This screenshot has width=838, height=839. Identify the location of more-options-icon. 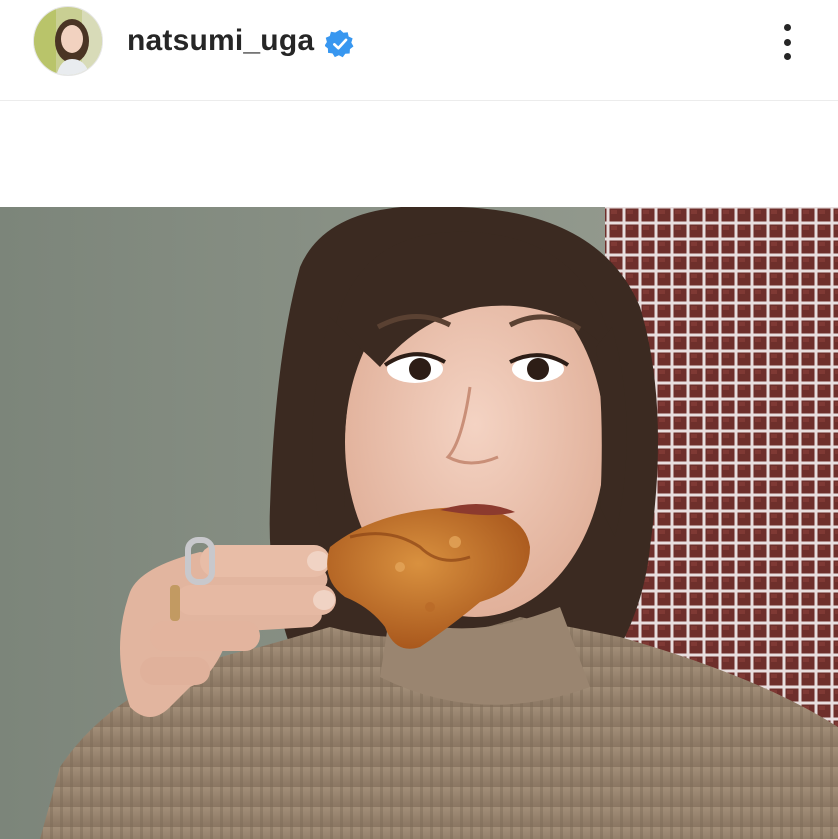
(787, 42).